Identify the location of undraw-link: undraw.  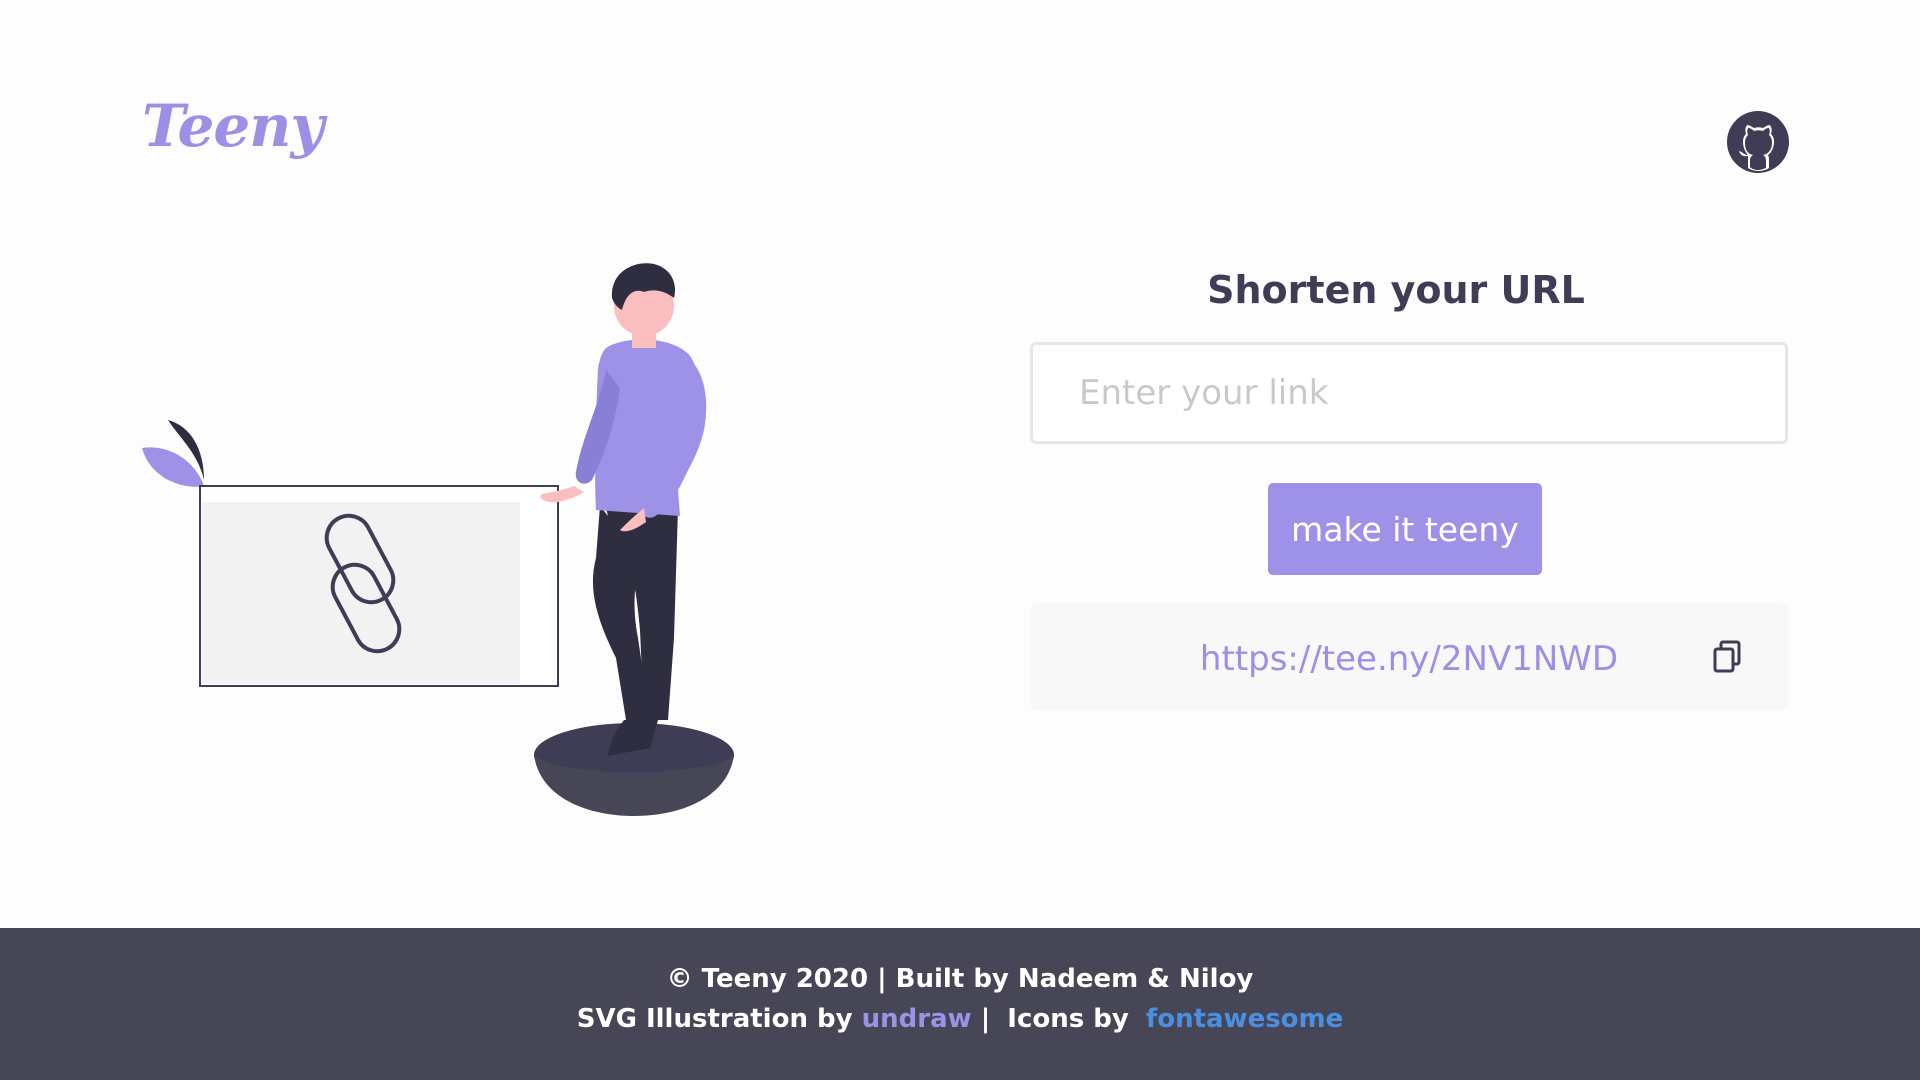
(917, 1019).